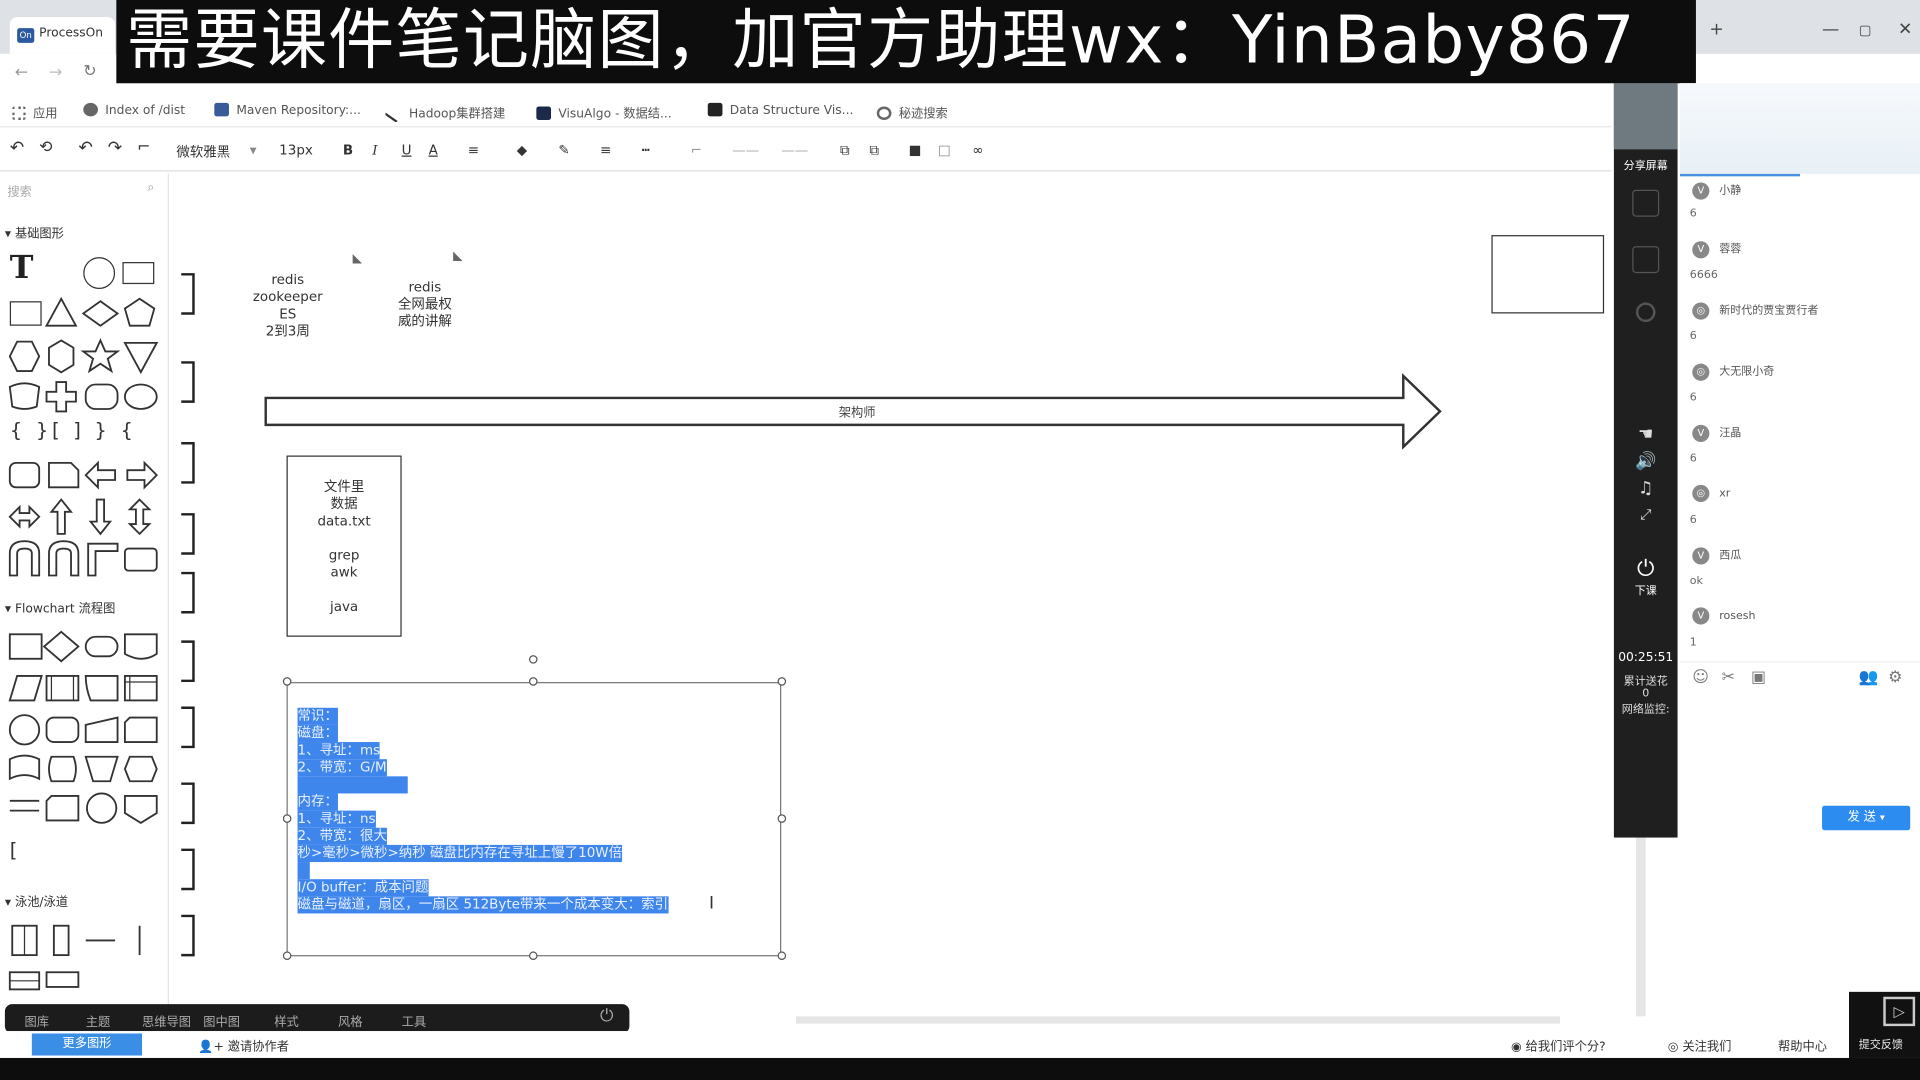 Image resolution: width=1920 pixels, height=1080 pixels. Describe the element at coordinates (1646, 515) in the screenshot. I see `fullscreen-icon: ⤢` at that location.